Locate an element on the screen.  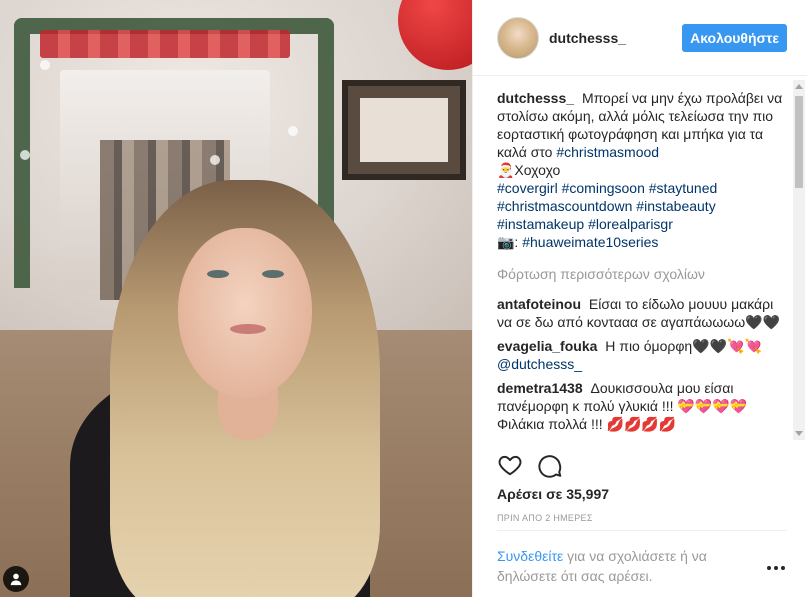
hashtag-link: #staytuned is located at coordinates (683, 188).